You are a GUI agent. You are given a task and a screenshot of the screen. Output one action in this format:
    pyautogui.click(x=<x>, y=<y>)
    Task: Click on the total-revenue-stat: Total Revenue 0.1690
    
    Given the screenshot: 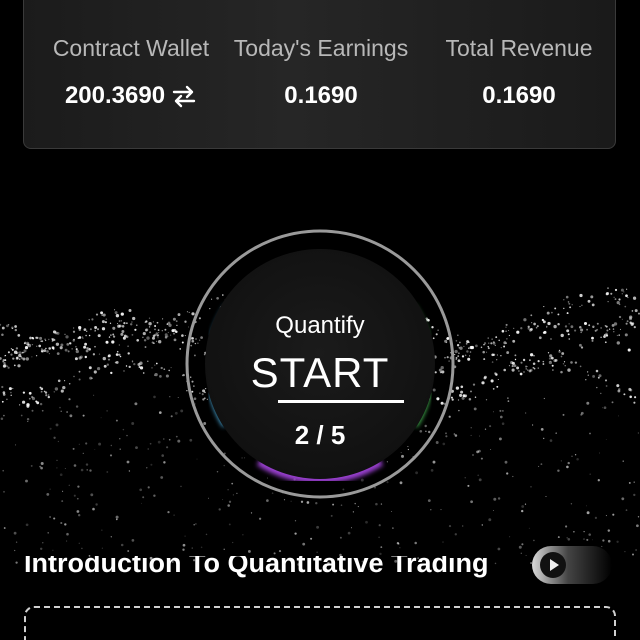 What is the action you would take?
    pyautogui.click(x=519, y=72)
    